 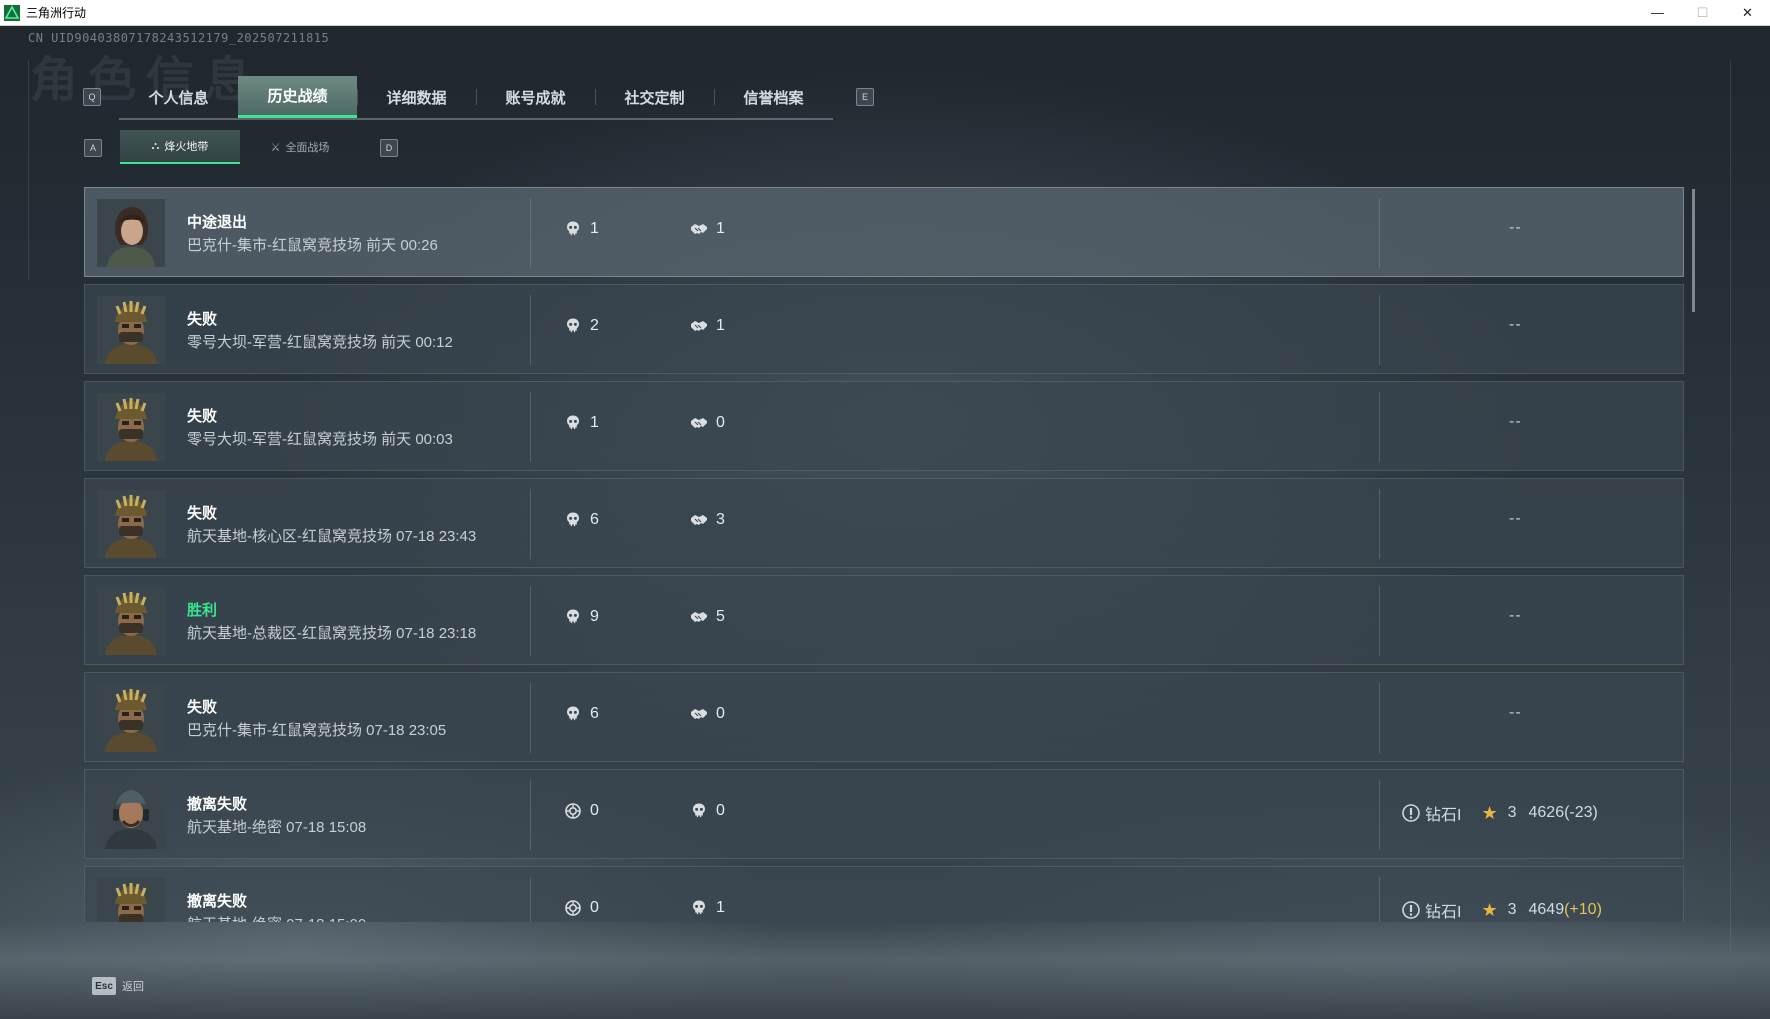 I want to click on match-row: 中途退出 巴克什-集市-红鼠窝竞技场 前天 00:26 1 1 --, so click(x=884, y=232).